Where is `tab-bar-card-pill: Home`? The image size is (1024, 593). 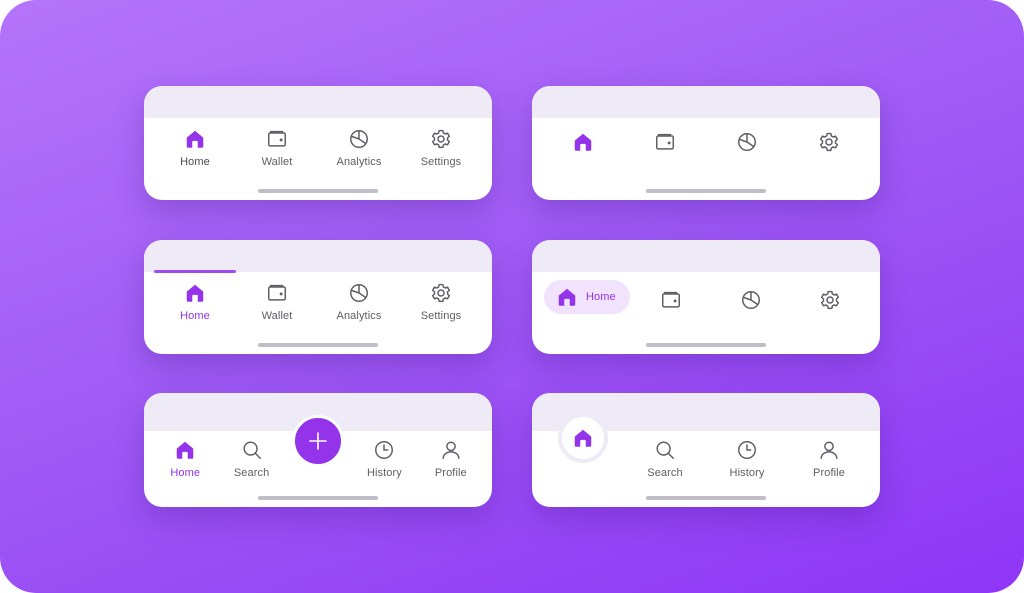
tab-bar-card-pill: Home is located at coordinates (706, 297).